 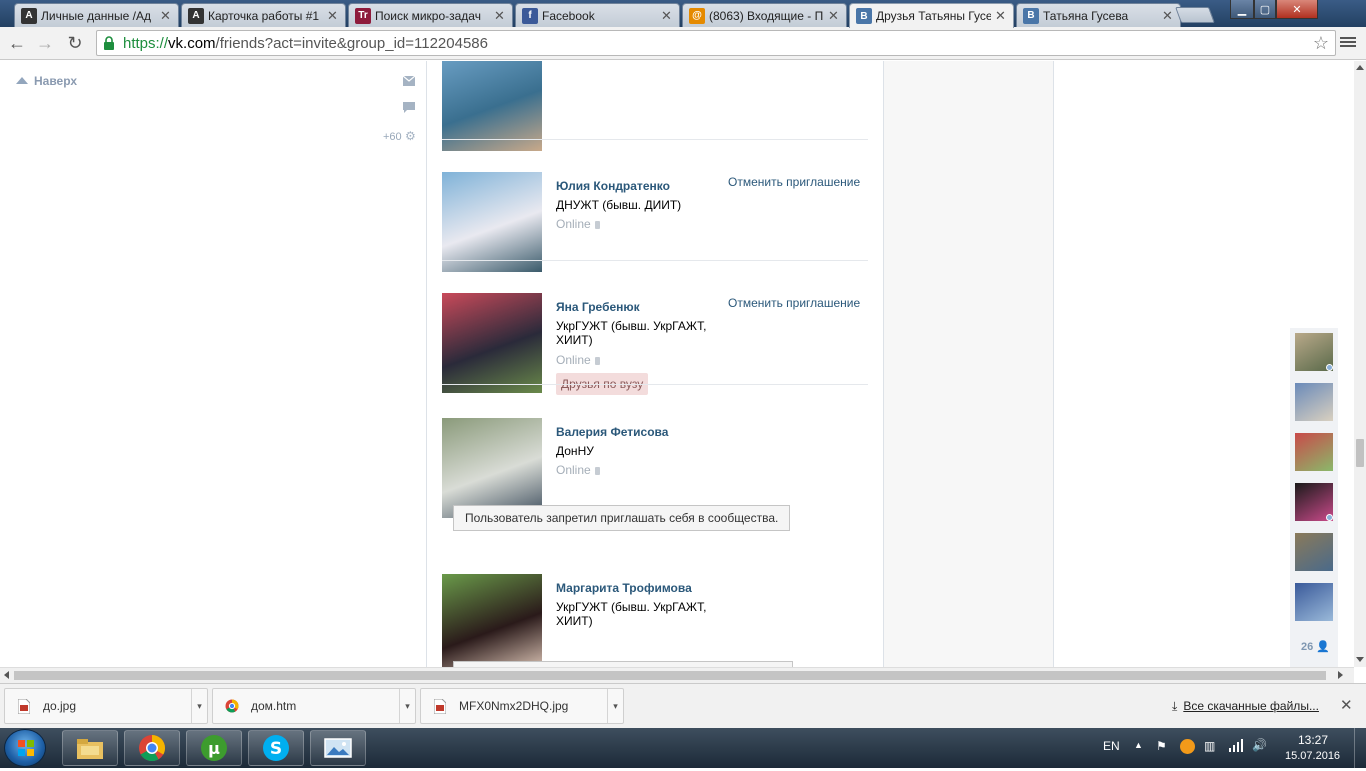 What do you see at coordinates (45, 43) in the screenshot?
I see `forward-arrow-icon: →` at bounding box center [45, 43].